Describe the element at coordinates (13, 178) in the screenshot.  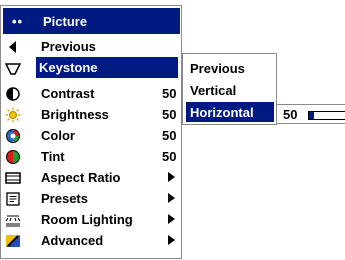
I see `aspect-ratio-icon` at that location.